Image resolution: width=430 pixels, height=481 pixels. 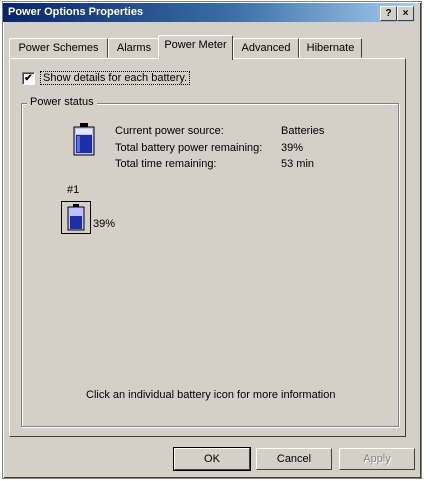 I want to click on close-button: ×, so click(x=405, y=13).